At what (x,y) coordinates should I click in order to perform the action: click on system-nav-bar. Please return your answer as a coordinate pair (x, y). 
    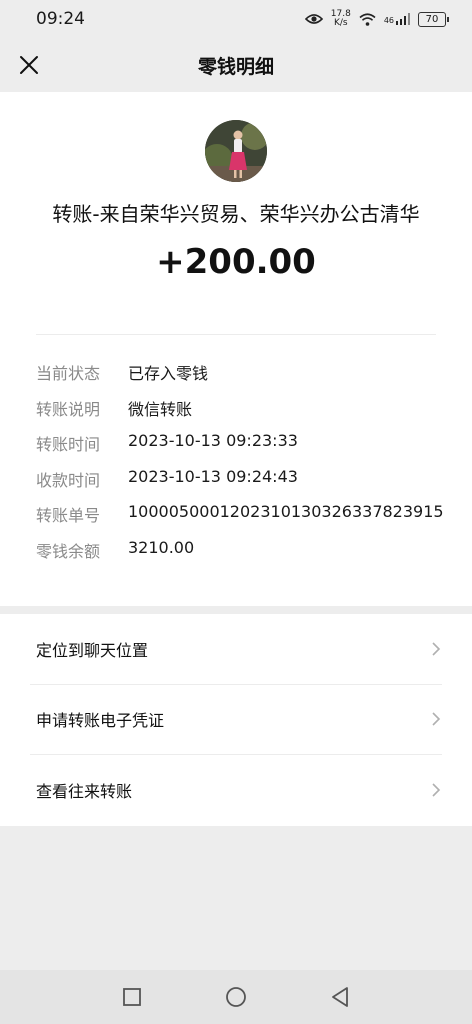
    Looking at the image, I should click on (236, 997).